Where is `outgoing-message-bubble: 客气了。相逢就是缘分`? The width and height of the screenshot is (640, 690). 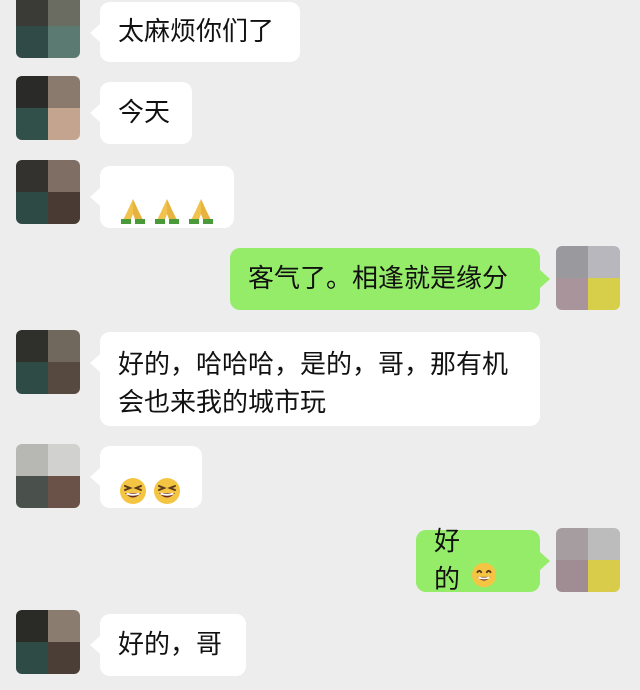 outgoing-message-bubble: 客气了。相逢就是缘分 is located at coordinates (390, 279).